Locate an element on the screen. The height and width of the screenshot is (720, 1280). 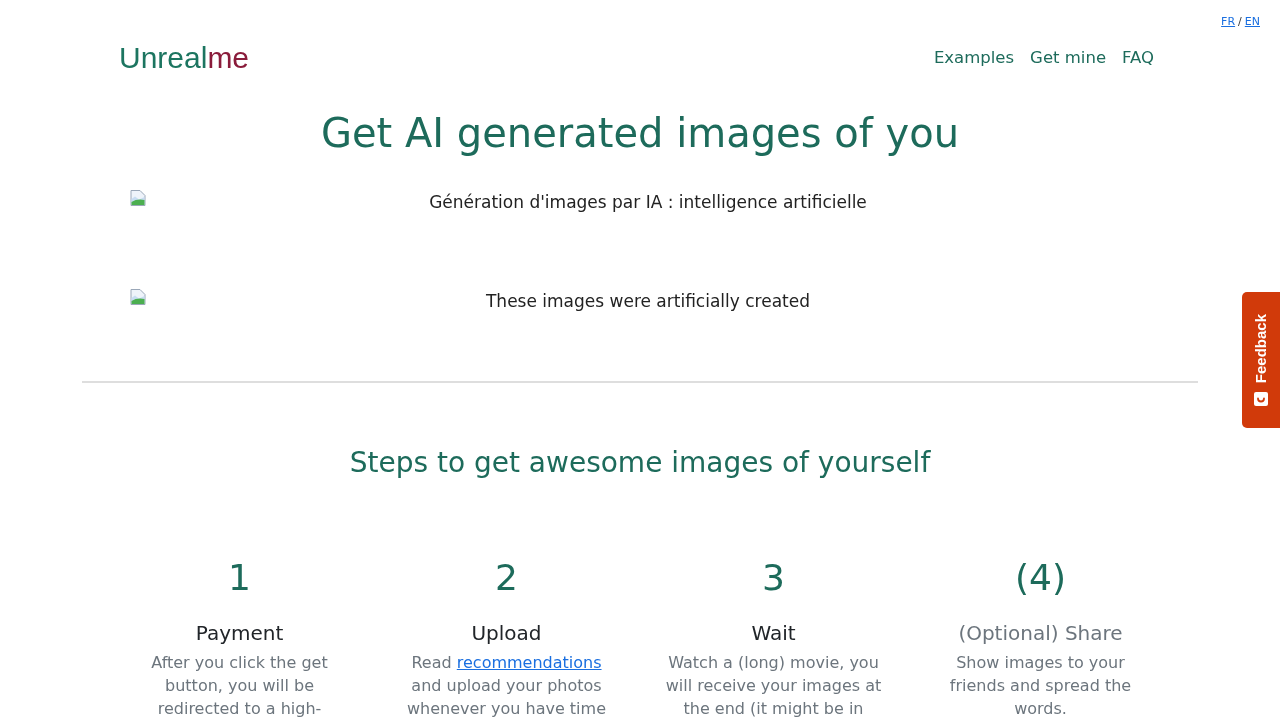
step-title: (Optional) Share is located at coordinates (1040, 633).